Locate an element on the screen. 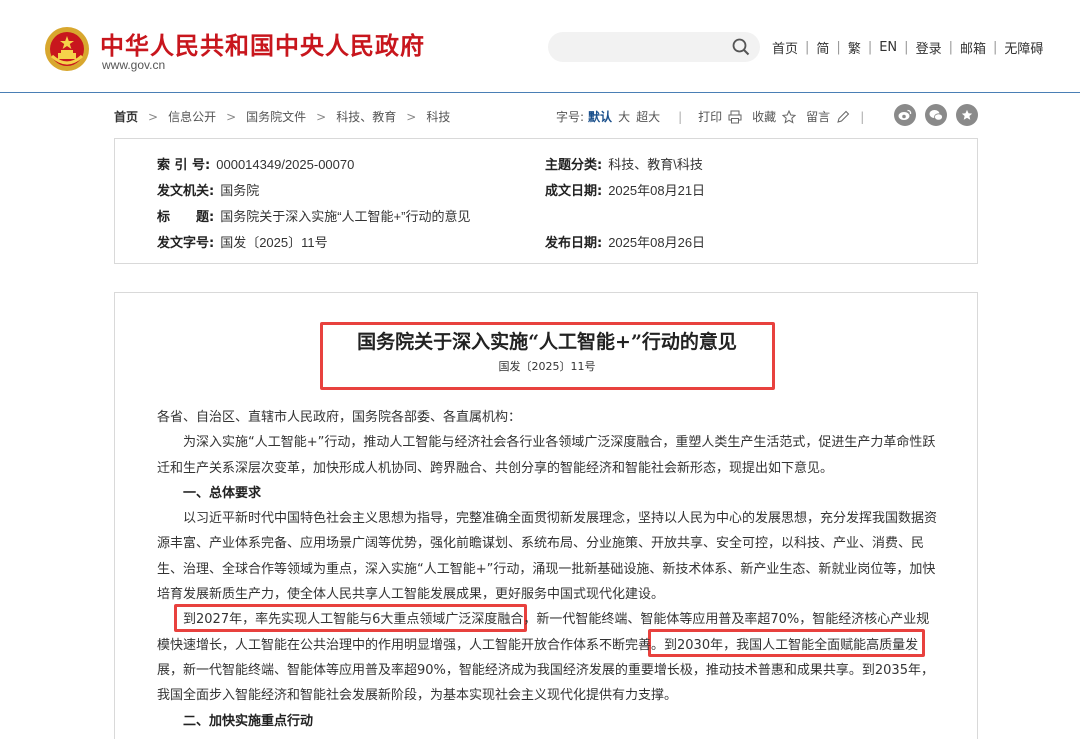  share-buttons is located at coordinates (940, 115).